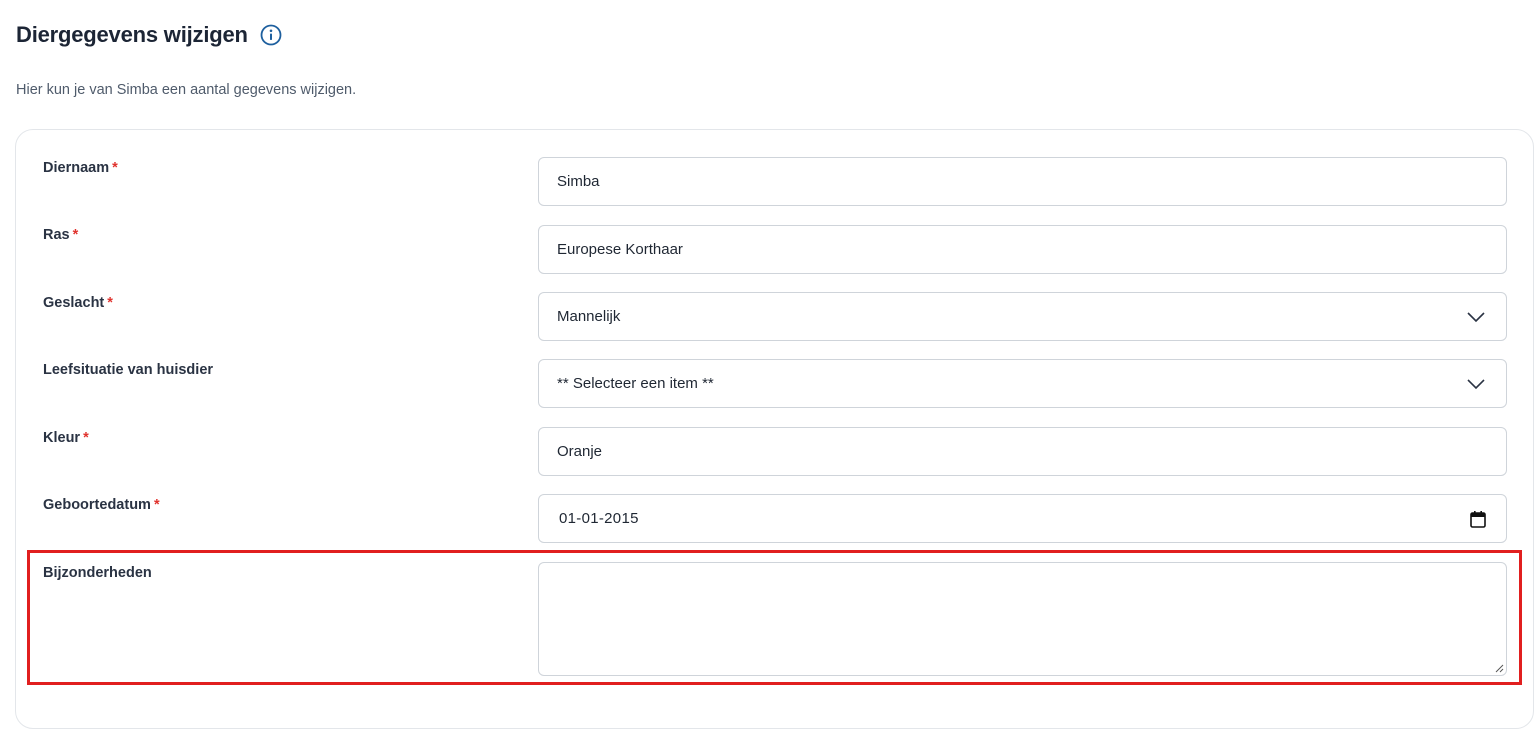 The width and height of the screenshot is (1537, 729). What do you see at coordinates (580, 451) in the screenshot?
I see `kleur-value: Oranje` at bounding box center [580, 451].